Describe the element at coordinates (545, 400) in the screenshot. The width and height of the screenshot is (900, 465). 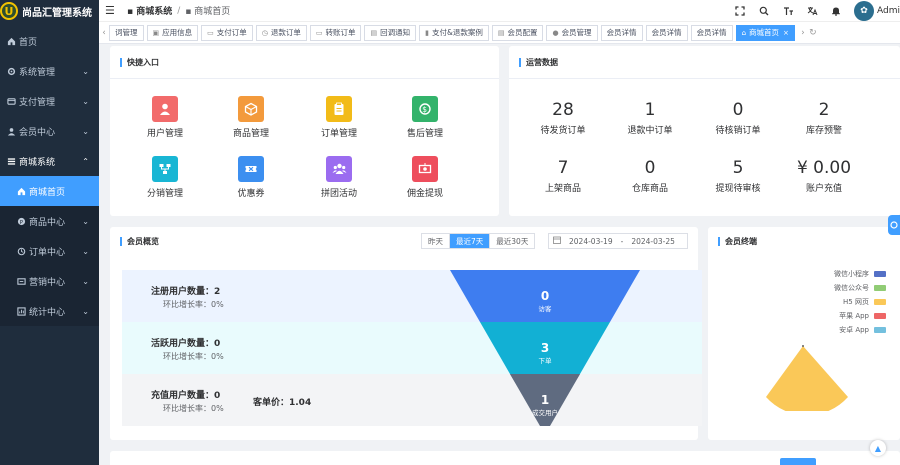
I see `funnel-value: 1` at that location.